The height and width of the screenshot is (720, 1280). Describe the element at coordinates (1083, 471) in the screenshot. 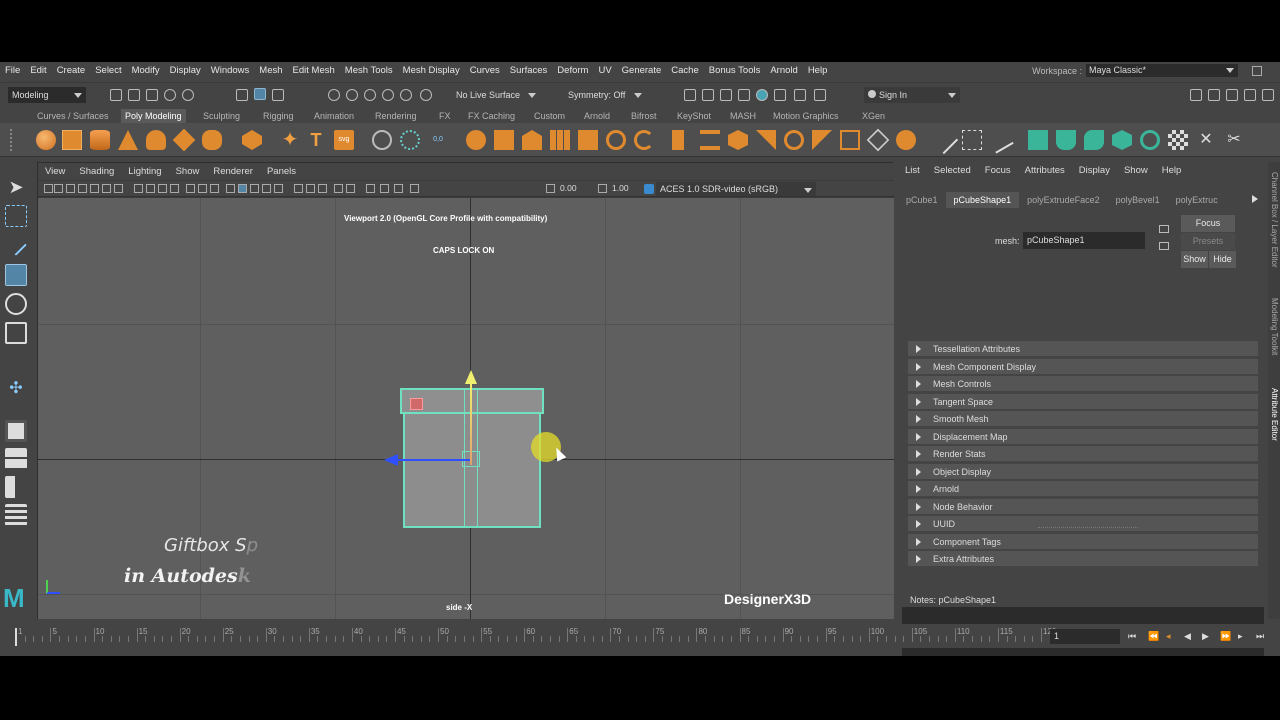

I see `section-object-display: Object Display` at that location.